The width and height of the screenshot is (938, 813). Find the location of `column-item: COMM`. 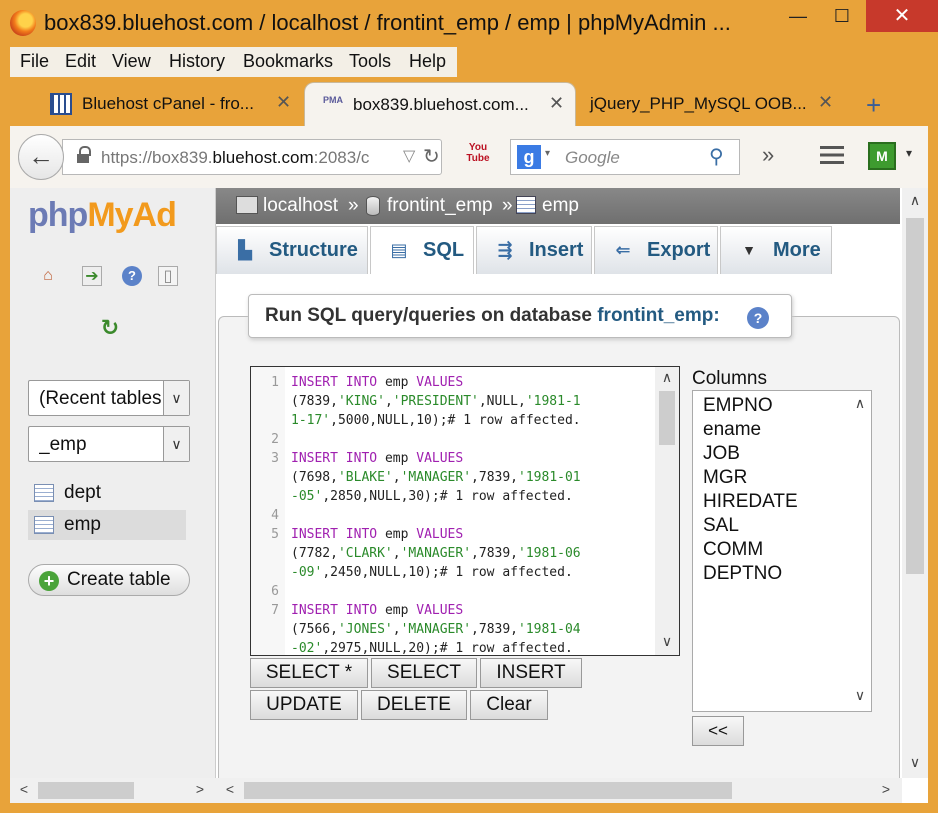

column-item: COMM is located at coordinates (733, 550).